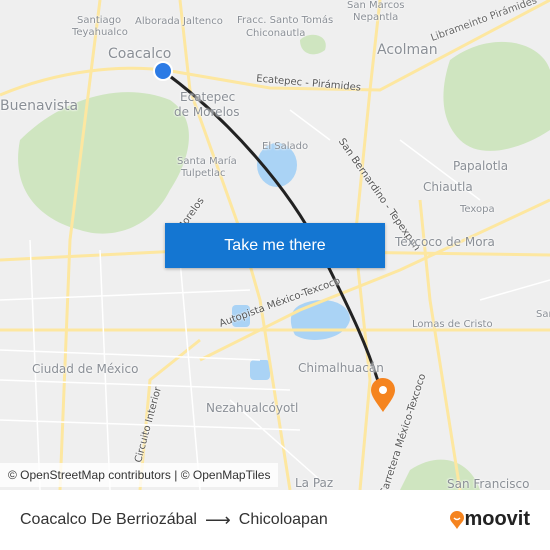 This screenshot has height=550, width=550. What do you see at coordinates (203, 173) in the screenshot?
I see `map-label: Tulpetlac` at bounding box center [203, 173].